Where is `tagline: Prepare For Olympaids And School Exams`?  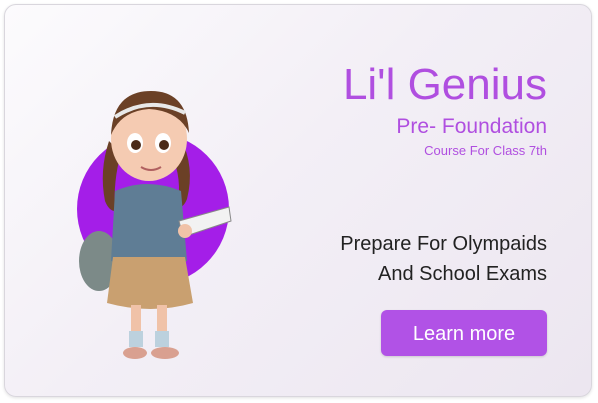 tagline: Prepare For Olympaids And School Exams is located at coordinates (443, 259).